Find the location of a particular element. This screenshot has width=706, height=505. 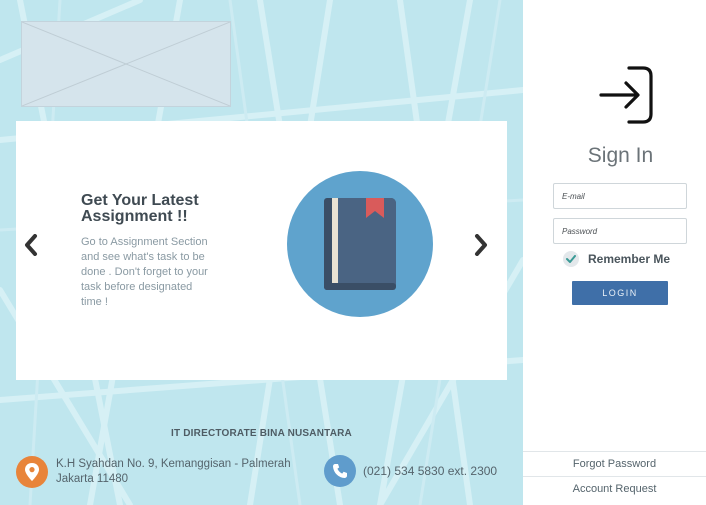

slide-image is located at coordinates (360, 244).